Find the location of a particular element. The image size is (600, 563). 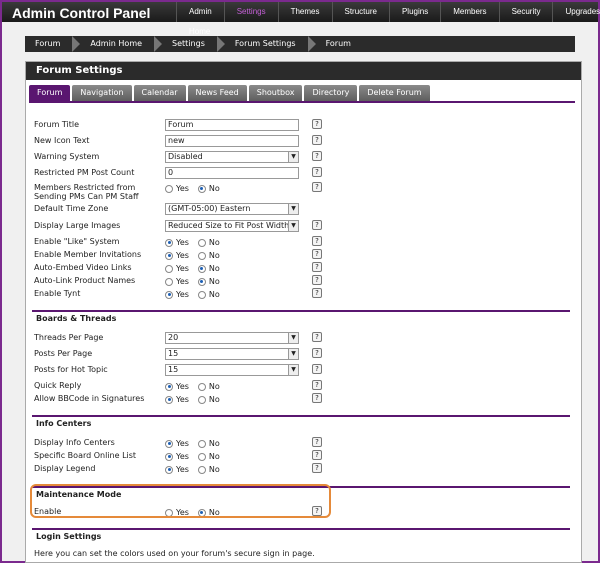

time-zone-select: (GMT-05:00) Eastern ▼ is located at coordinates (232, 209).